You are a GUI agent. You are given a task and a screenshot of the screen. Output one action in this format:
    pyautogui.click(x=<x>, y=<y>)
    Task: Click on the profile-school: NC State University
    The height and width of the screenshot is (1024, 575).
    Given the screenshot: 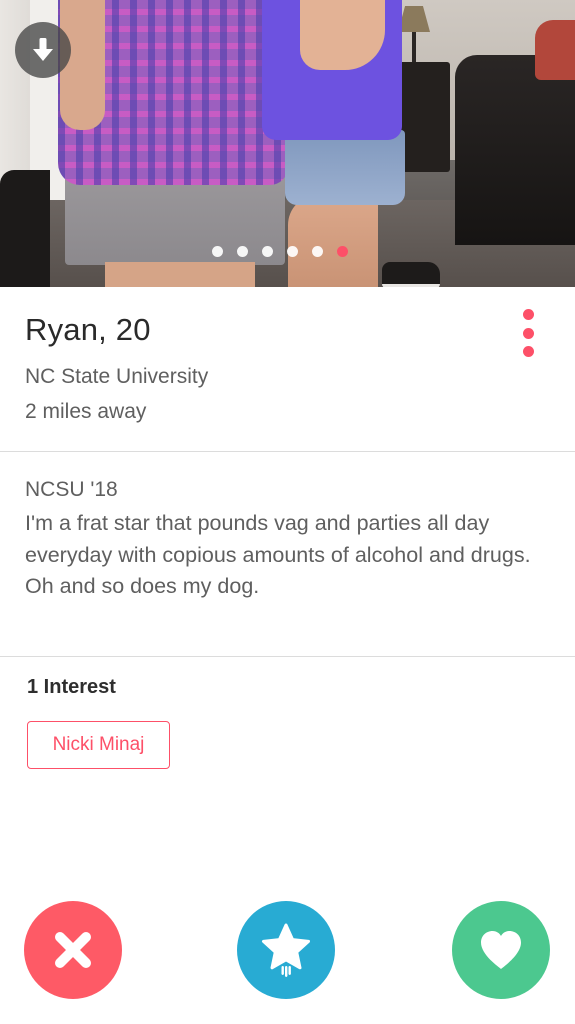 What is the action you would take?
    pyautogui.click(x=117, y=376)
    